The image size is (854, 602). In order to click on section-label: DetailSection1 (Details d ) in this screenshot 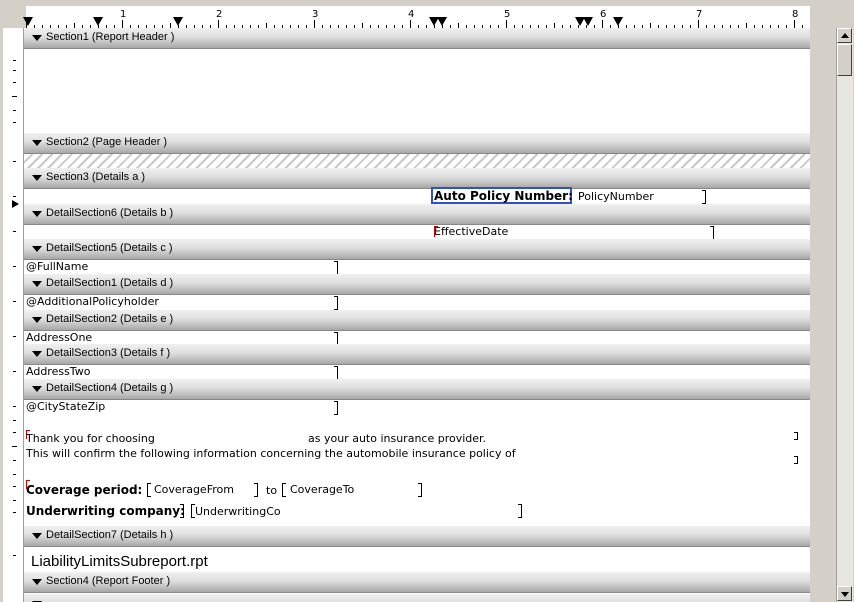, I will do `click(110, 283)`.